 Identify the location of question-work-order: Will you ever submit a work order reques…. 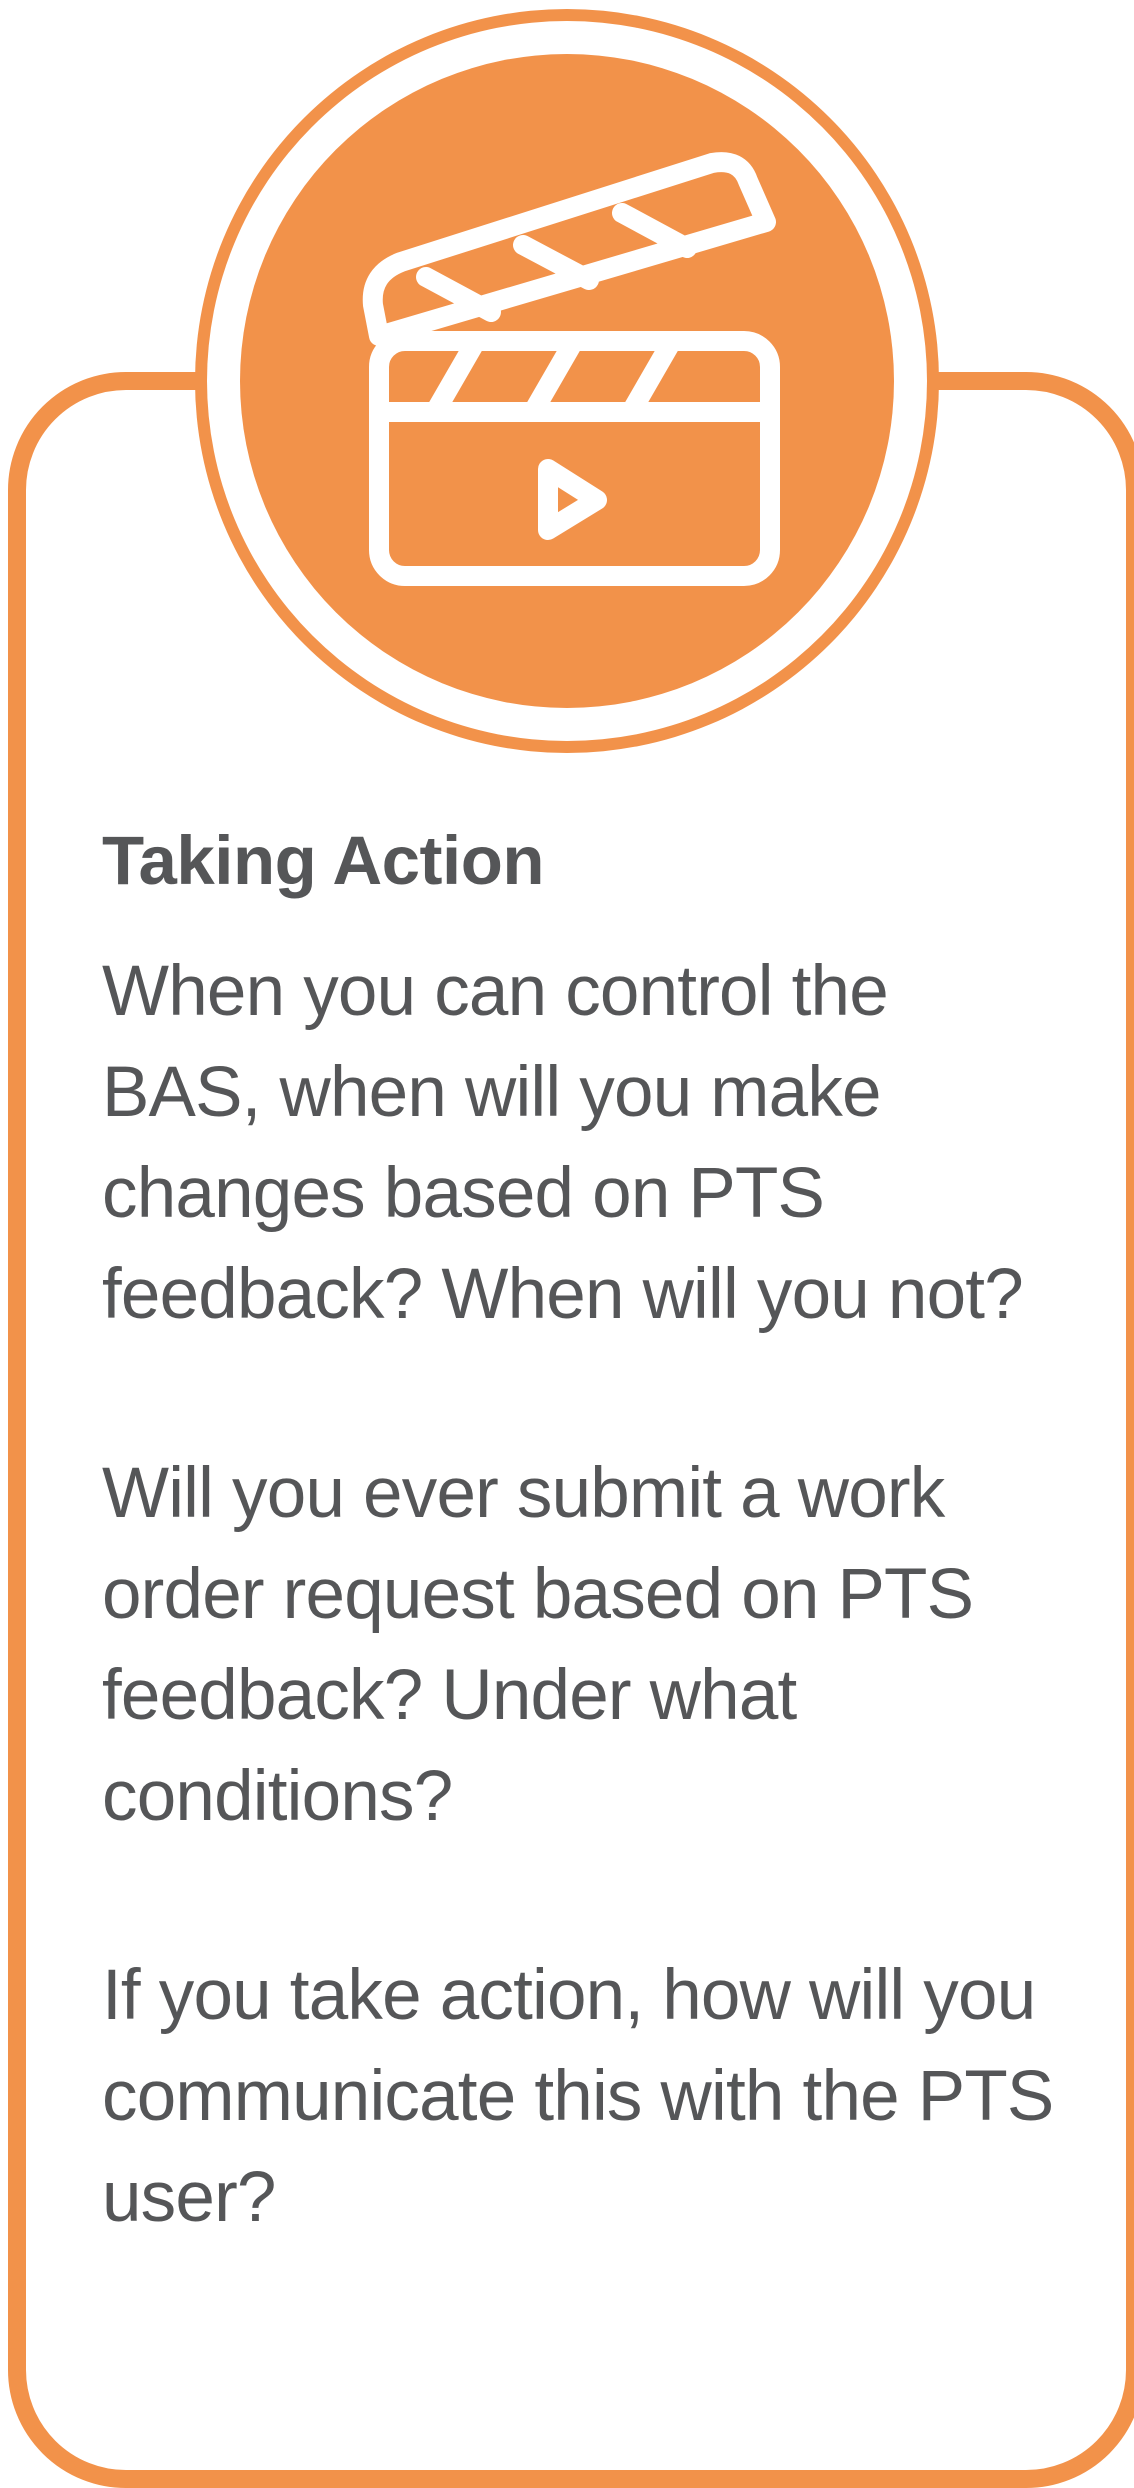
(538, 1644).